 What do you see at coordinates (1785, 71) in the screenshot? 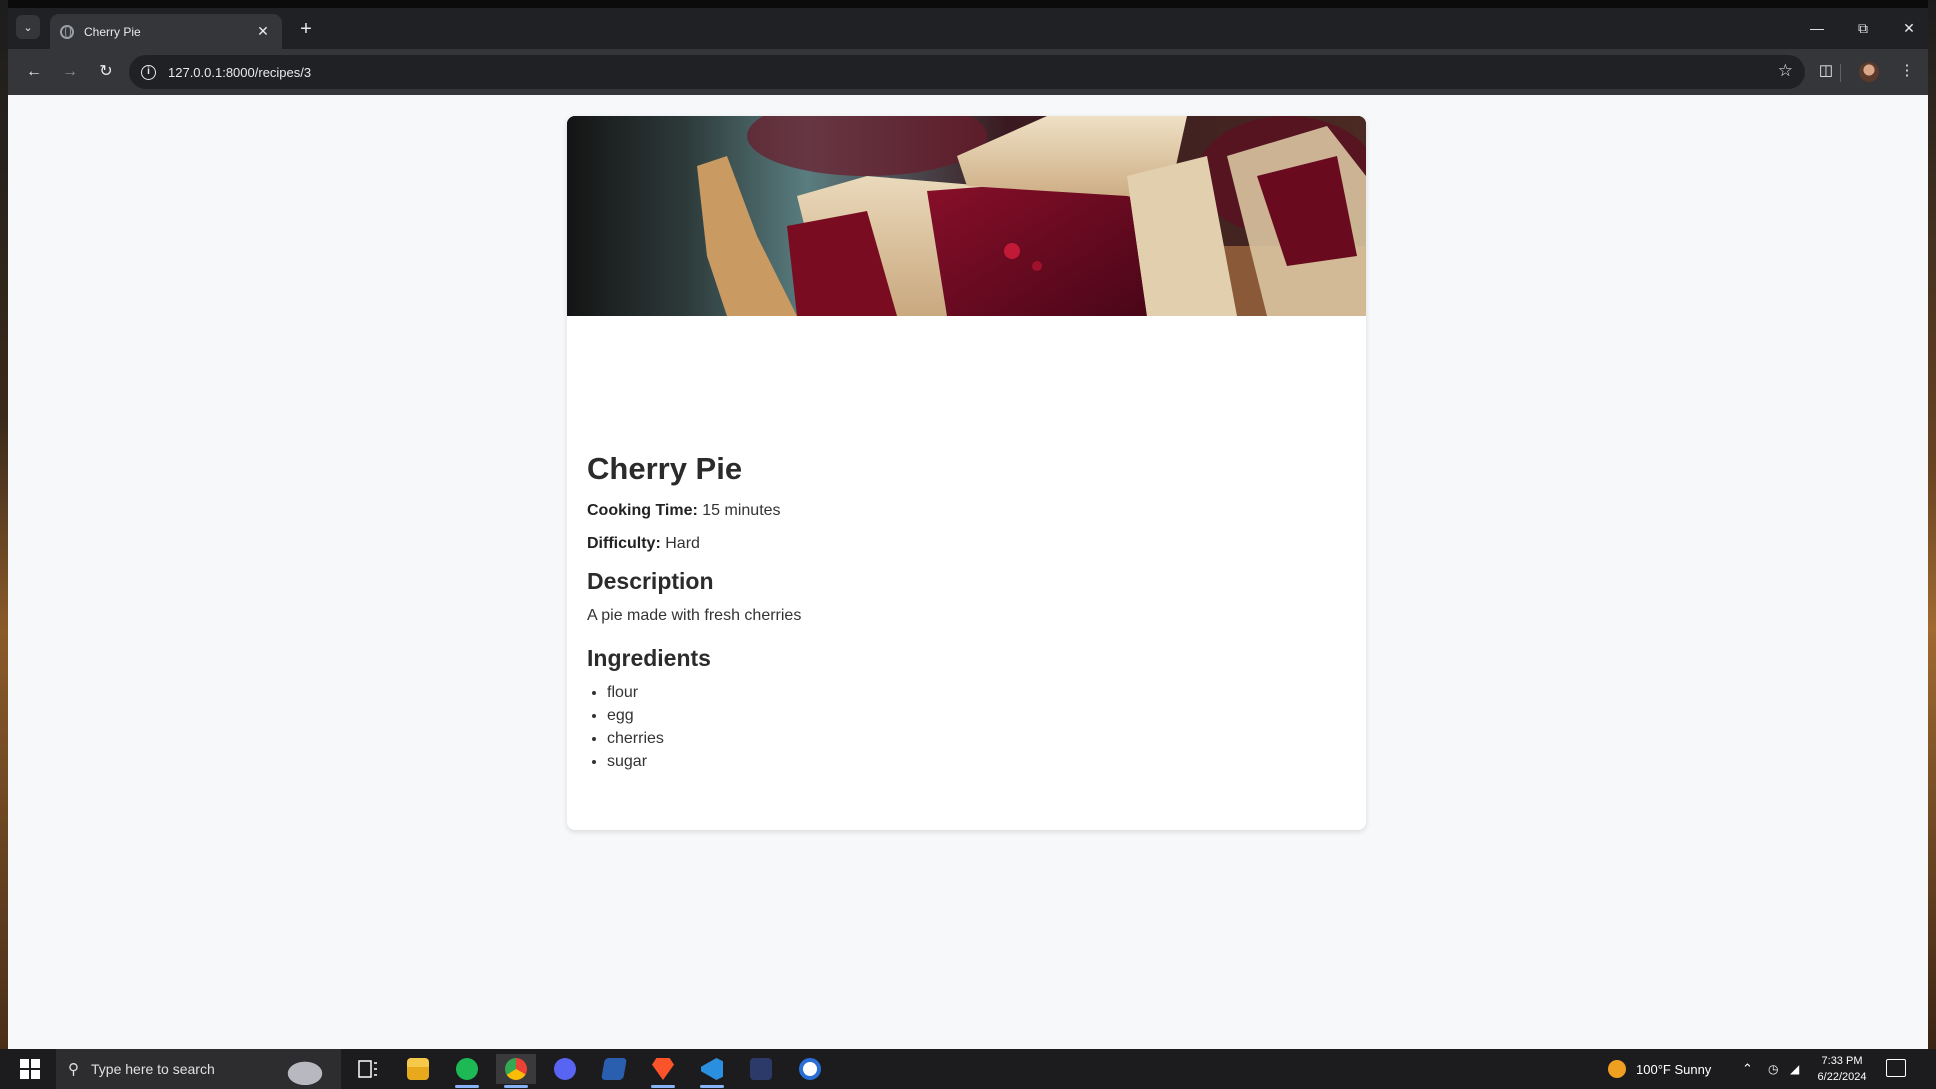
I see `bookmark-star-icon: ☆` at bounding box center [1785, 71].